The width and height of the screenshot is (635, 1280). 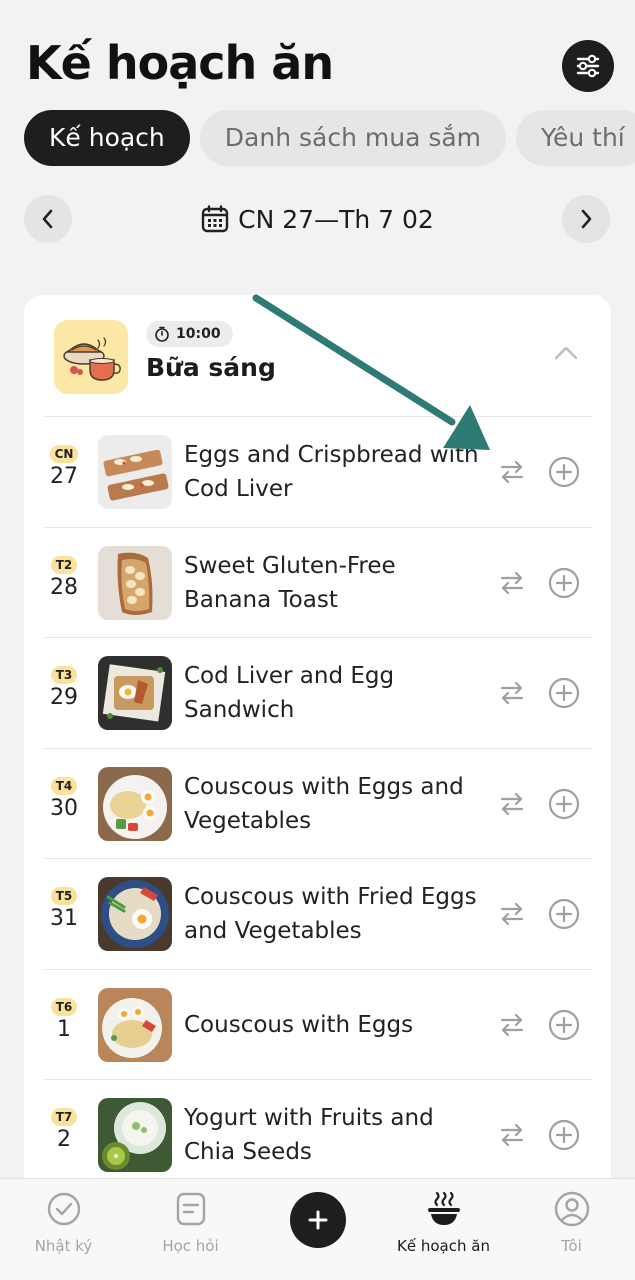 I want to click on recipe-name: Couscous with Eggs, so click(x=334, y=1025).